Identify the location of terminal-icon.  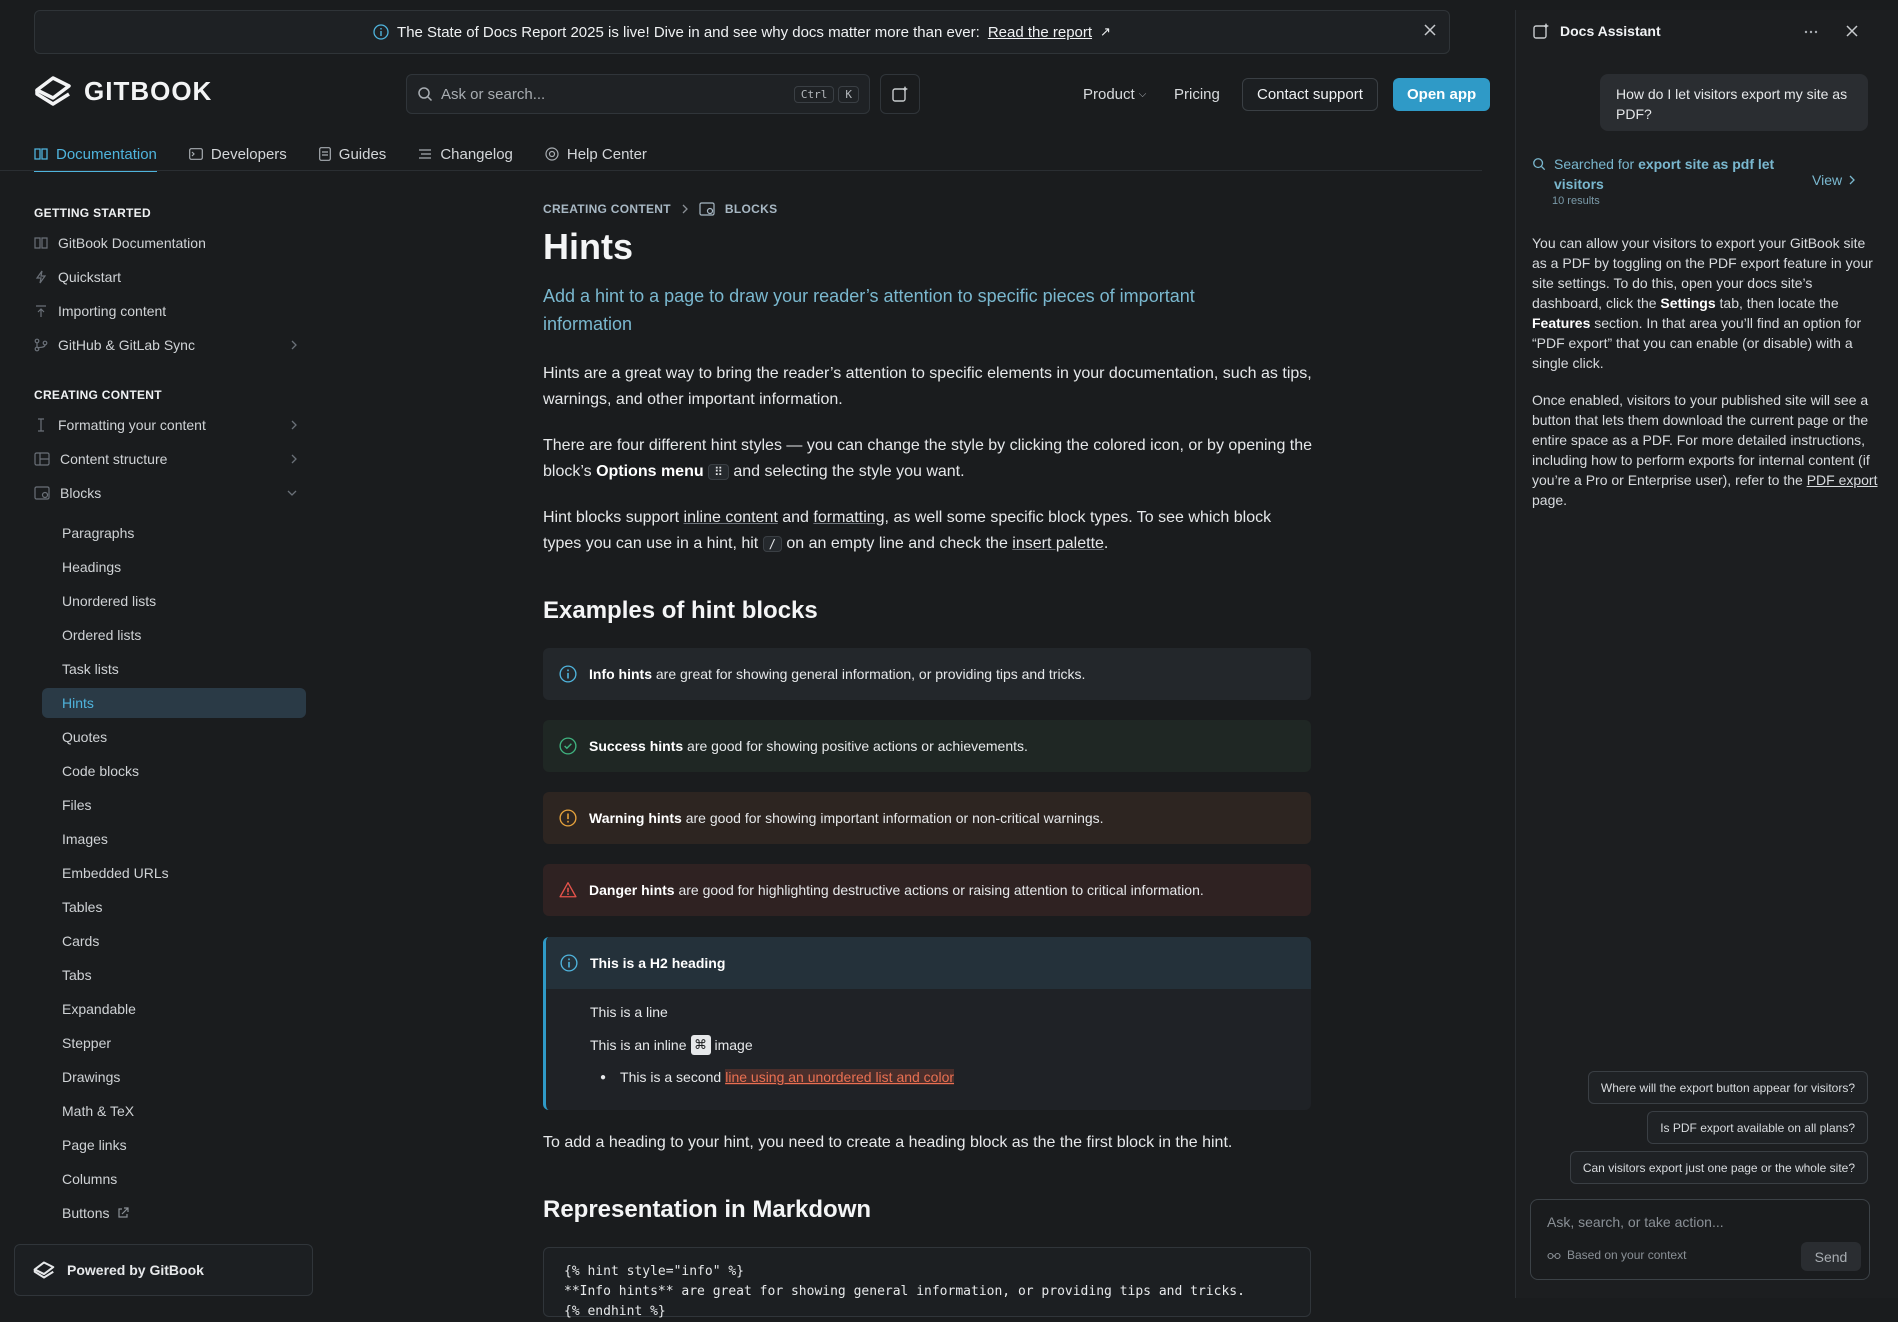
(196, 154).